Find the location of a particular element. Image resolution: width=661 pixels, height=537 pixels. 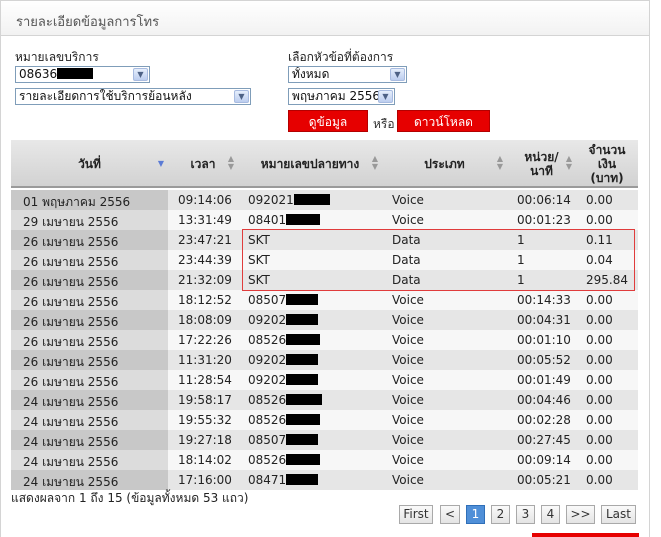

month-value: พฤษภาคม 2556 is located at coordinates (336, 96).